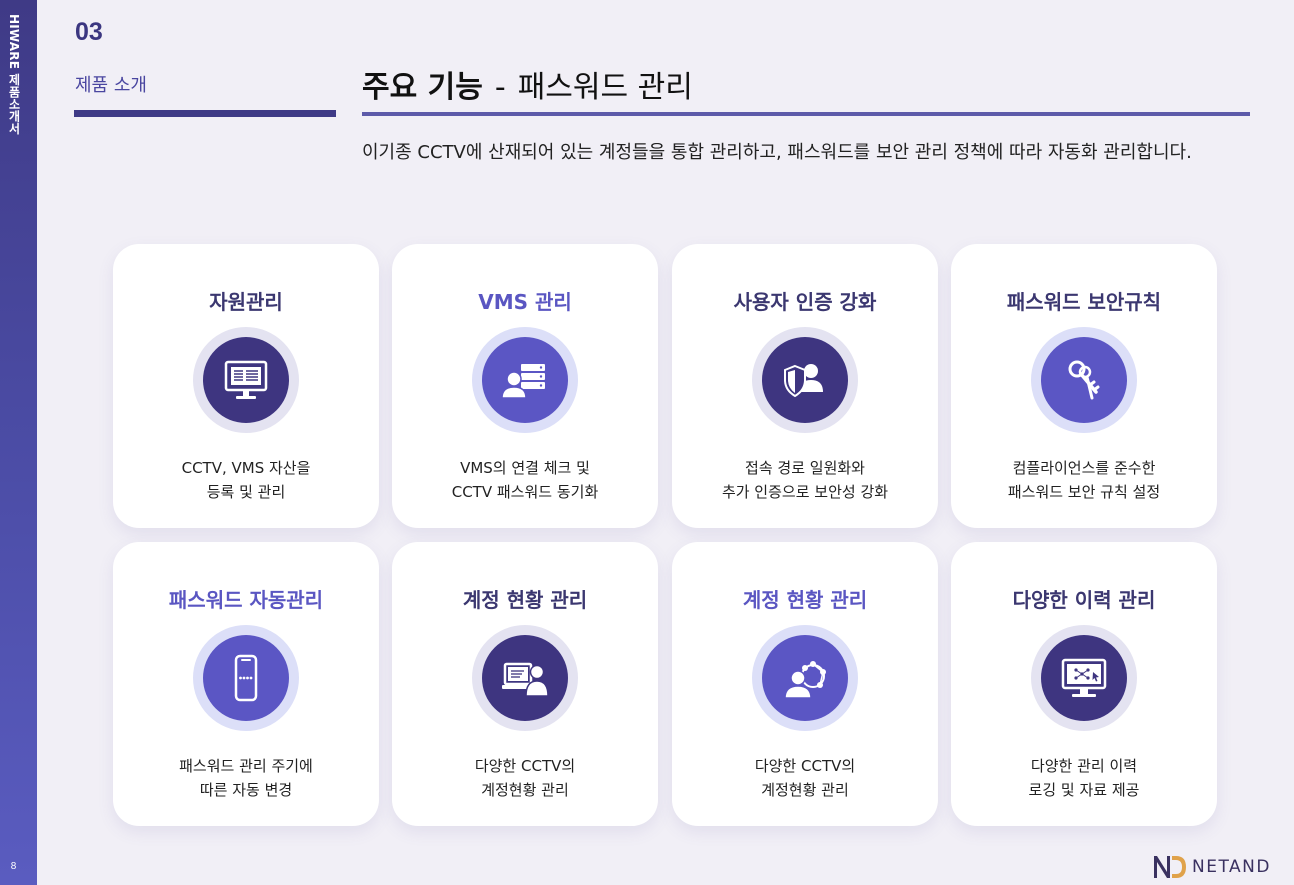  Describe the element at coordinates (1084, 380) in the screenshot. I see `keys-icon` at that location.